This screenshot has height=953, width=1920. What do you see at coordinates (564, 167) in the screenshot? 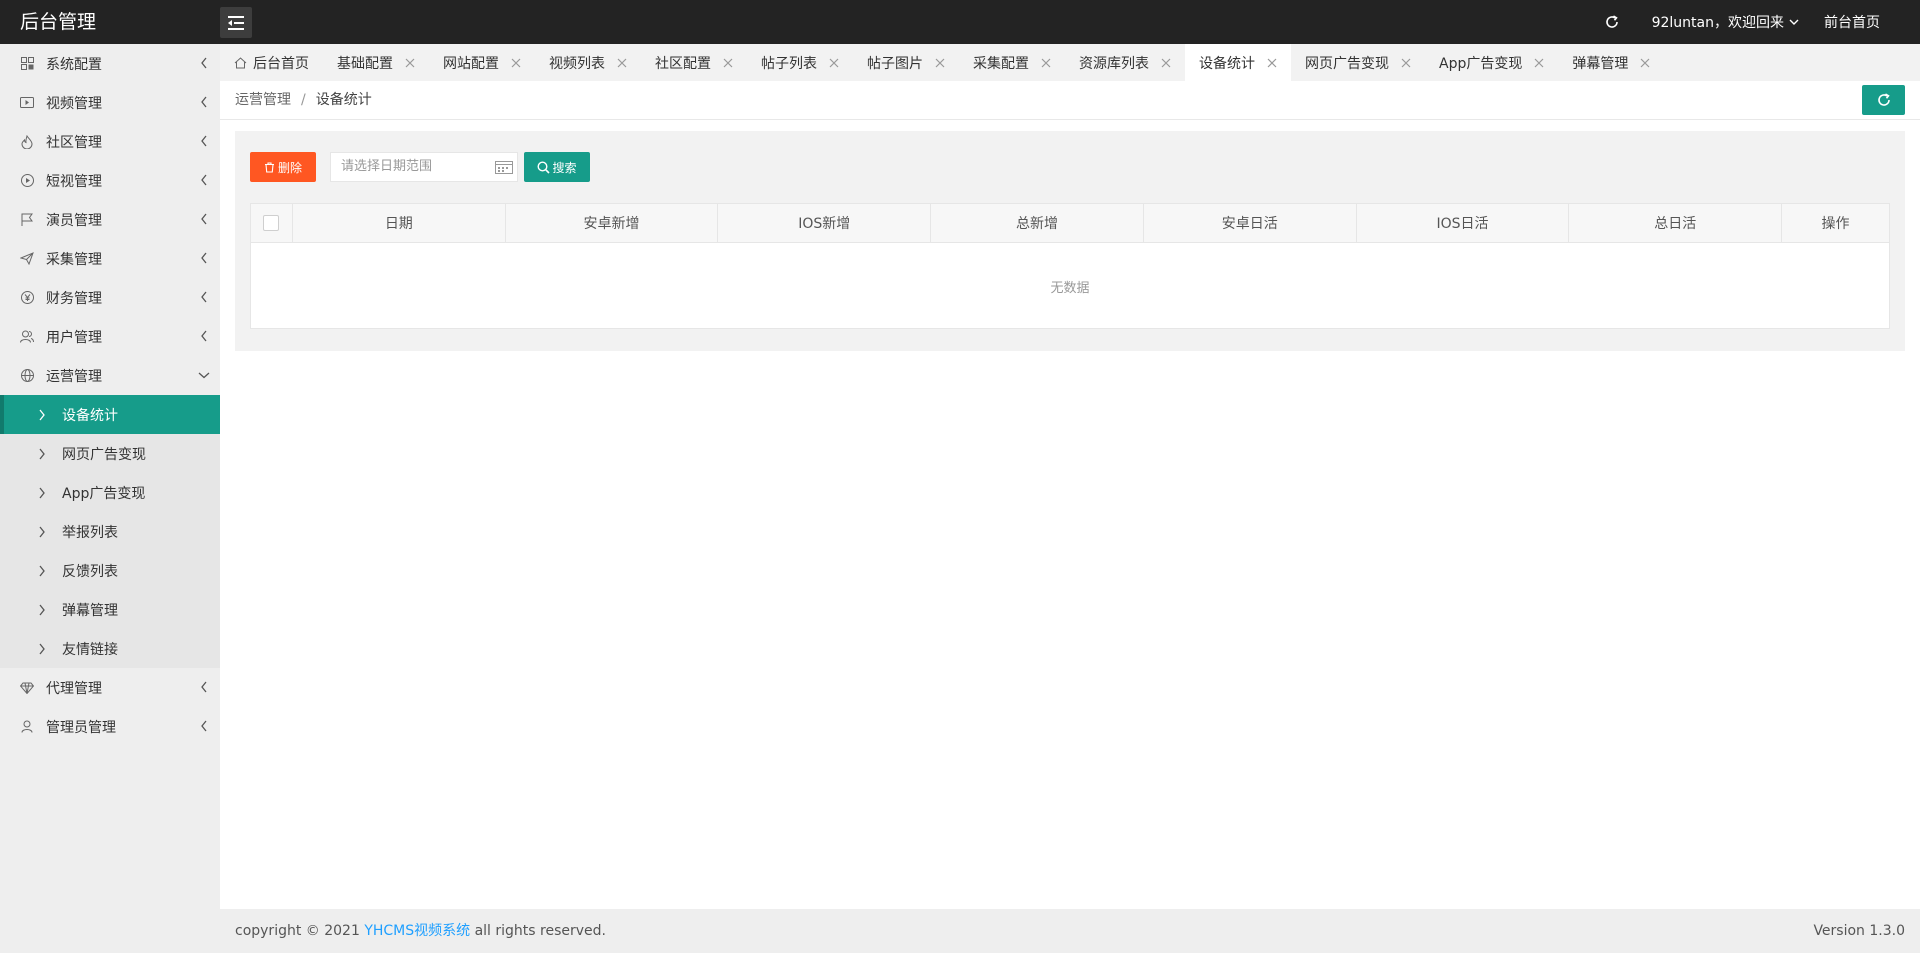
I see `search-button-label: 搜索` at bounding box center [564, 167].